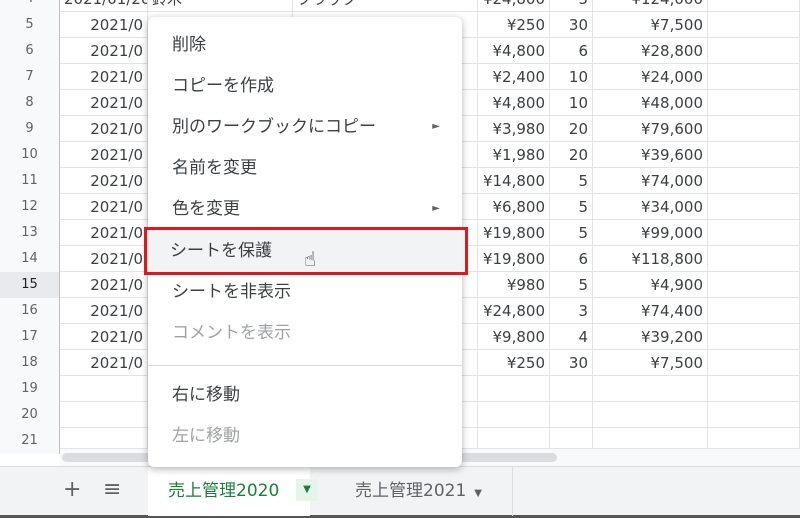  Describe the element at coordinates (650, 233) in the screenshot. I see `cell: ¥99,000` at that location.